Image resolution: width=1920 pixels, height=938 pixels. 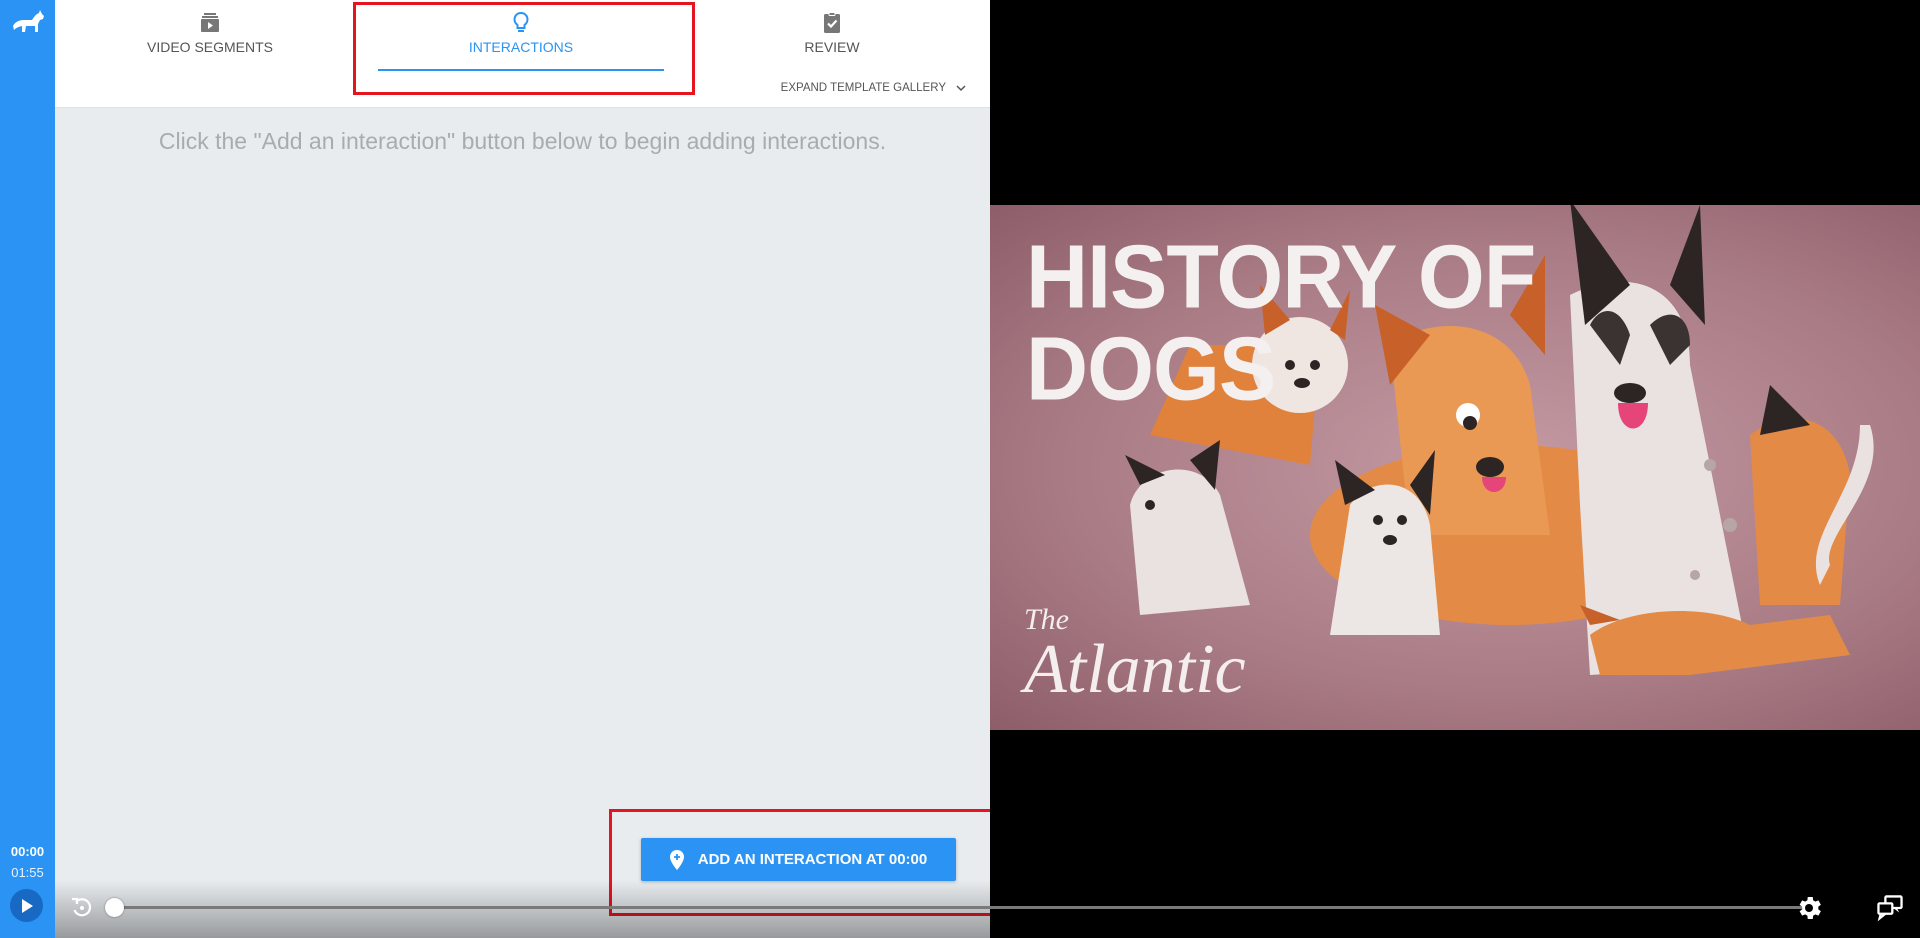 What do you see at coordinates (210, 36) in the screenshot?
I see `tab-video-segments: VIDEO SEGMENTS` at bounding box center [210, 36].